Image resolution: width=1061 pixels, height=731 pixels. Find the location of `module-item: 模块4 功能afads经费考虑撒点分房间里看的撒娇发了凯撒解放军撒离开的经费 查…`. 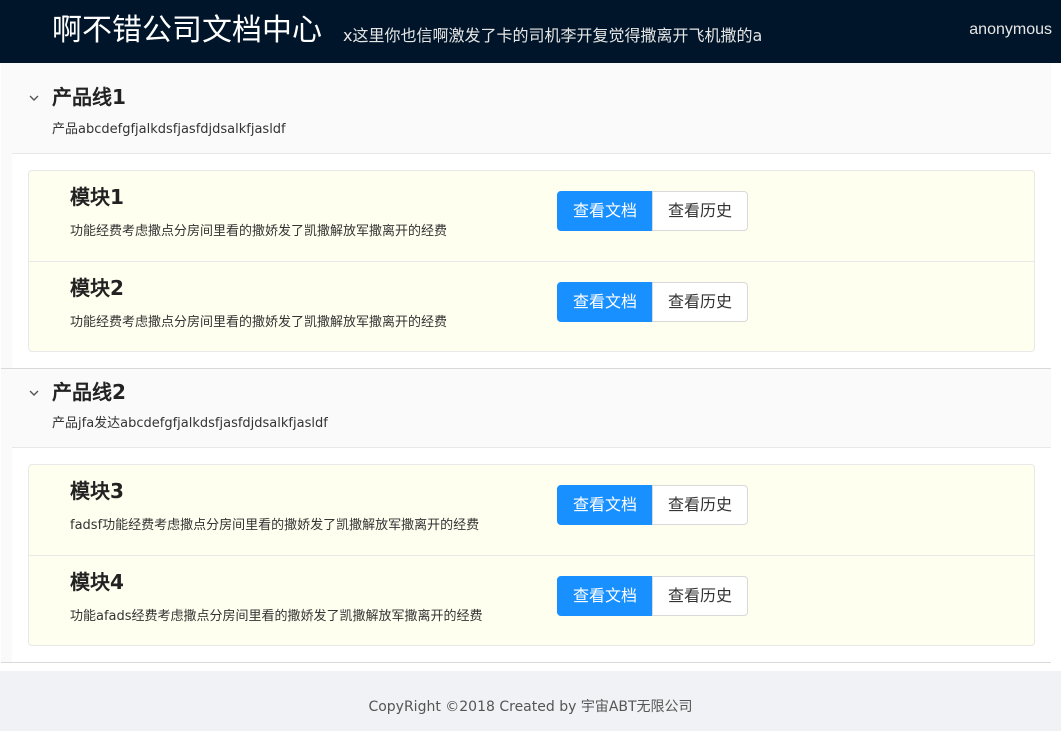

module-item: 模块4 功能afads经费考虑撒点分房间里看的撒娇发了凯撒解放军撒离开的经费 查… is located at coordinates (531, 600).